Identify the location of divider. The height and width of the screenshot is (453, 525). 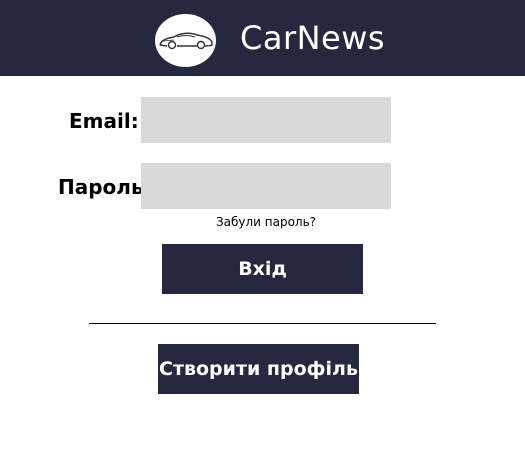
(262, 323).